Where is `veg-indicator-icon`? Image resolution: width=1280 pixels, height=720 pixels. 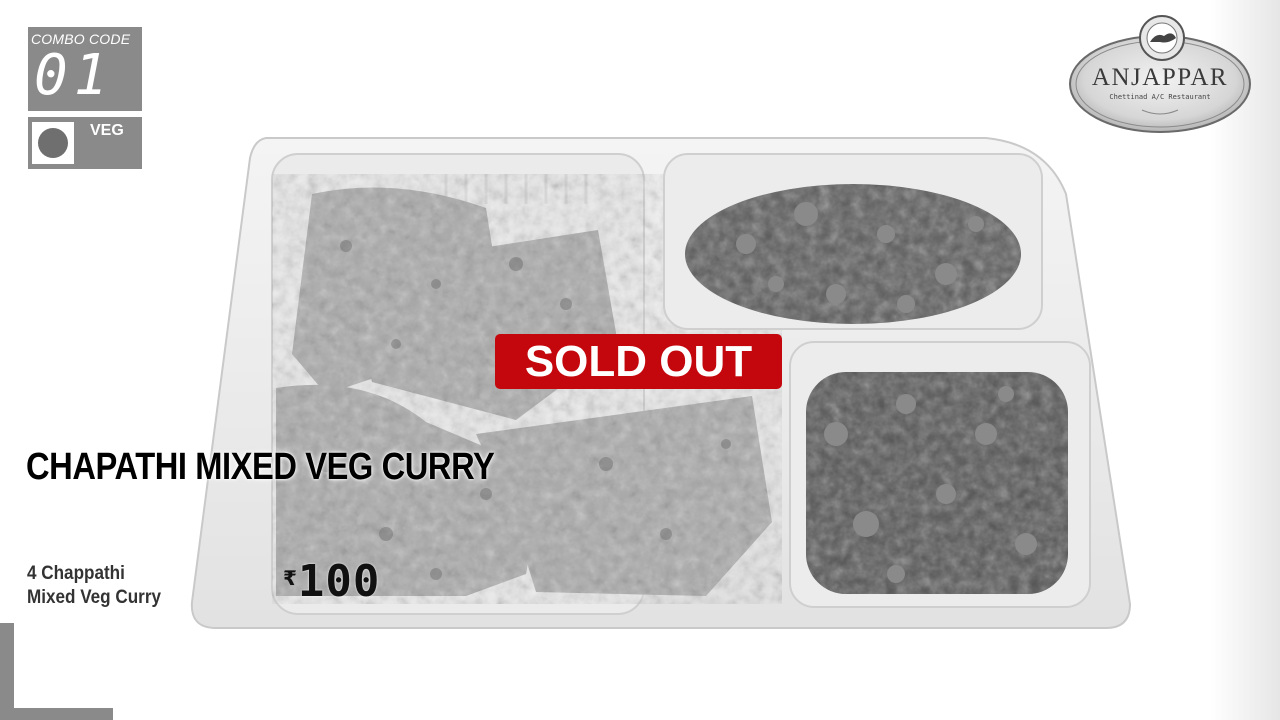
veg-indicator-icon is located at coordinates (53, 143).